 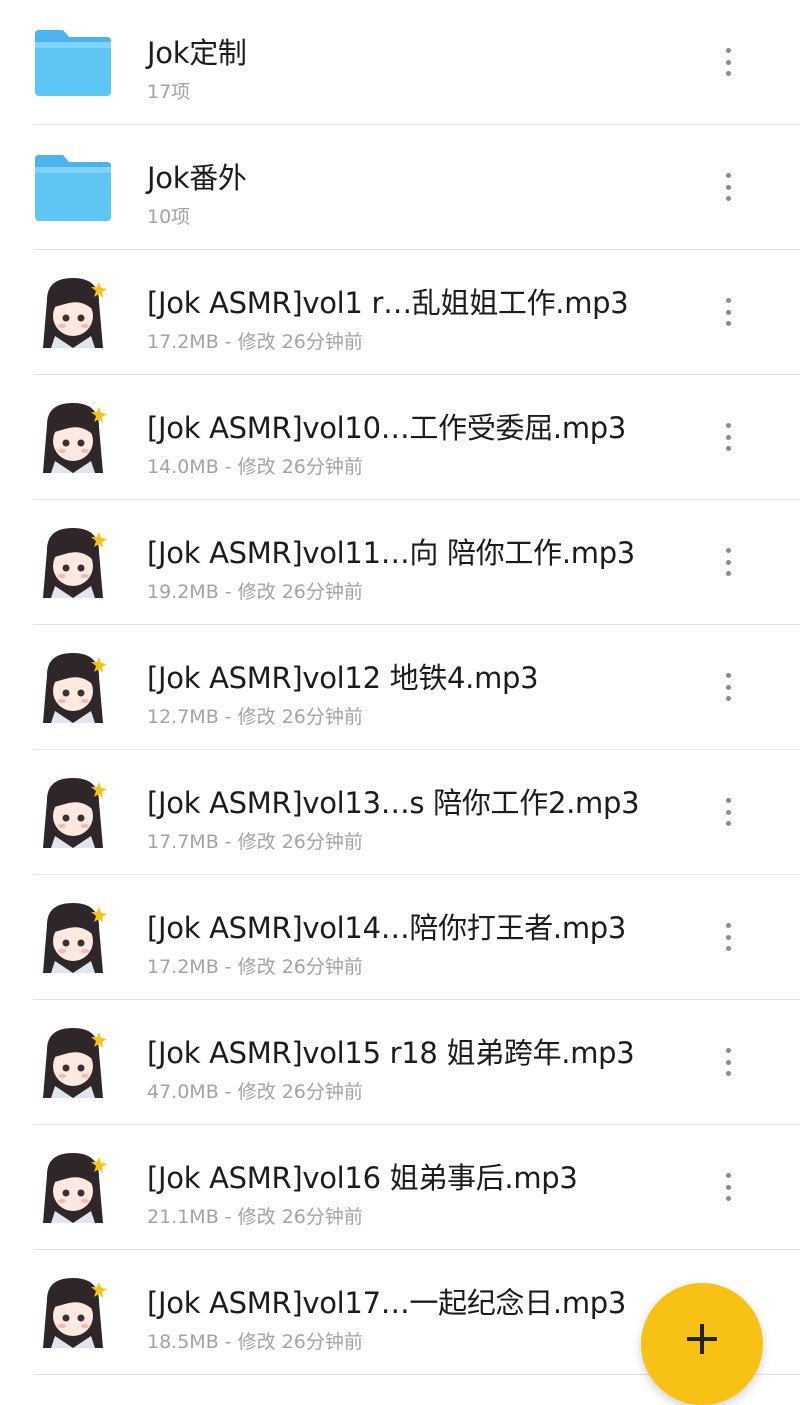 What do you see at coordinates (197, 53) in the screenshot?
I see `item-title: Jok定制` at bounding box center [197, 53].